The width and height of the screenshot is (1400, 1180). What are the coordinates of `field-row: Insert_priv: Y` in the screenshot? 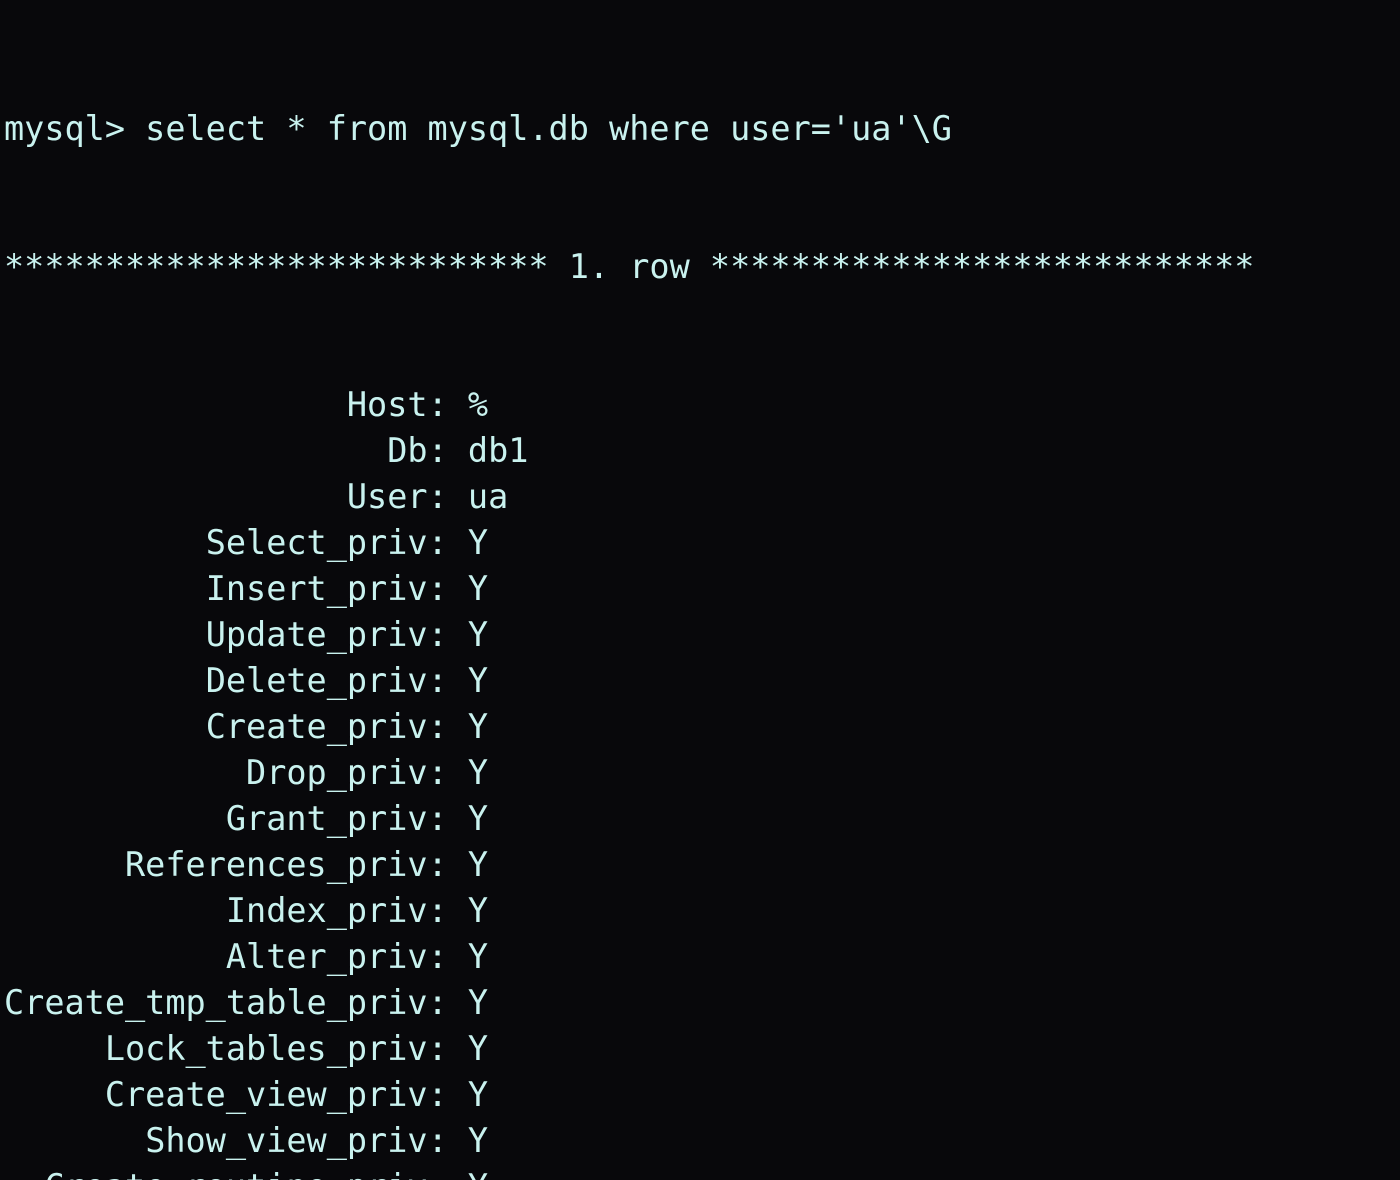 It's located at (702, 589).